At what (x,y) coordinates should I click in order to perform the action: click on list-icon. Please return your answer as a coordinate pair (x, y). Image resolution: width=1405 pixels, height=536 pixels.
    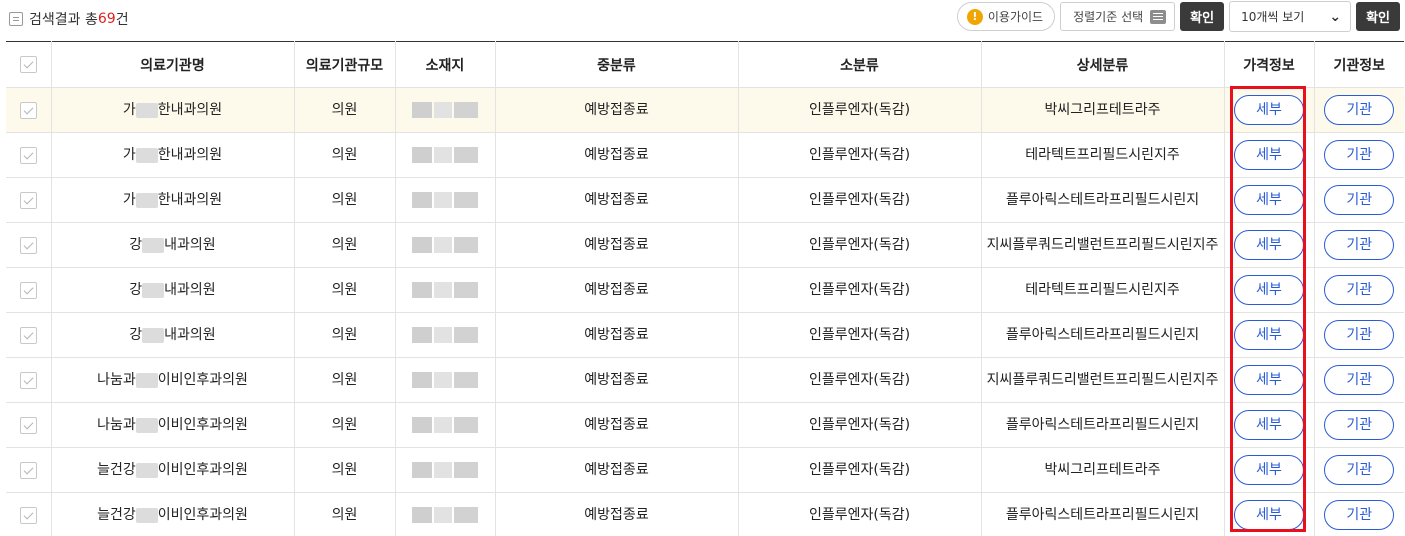
    Looking at the image, I should click on (16, 19).